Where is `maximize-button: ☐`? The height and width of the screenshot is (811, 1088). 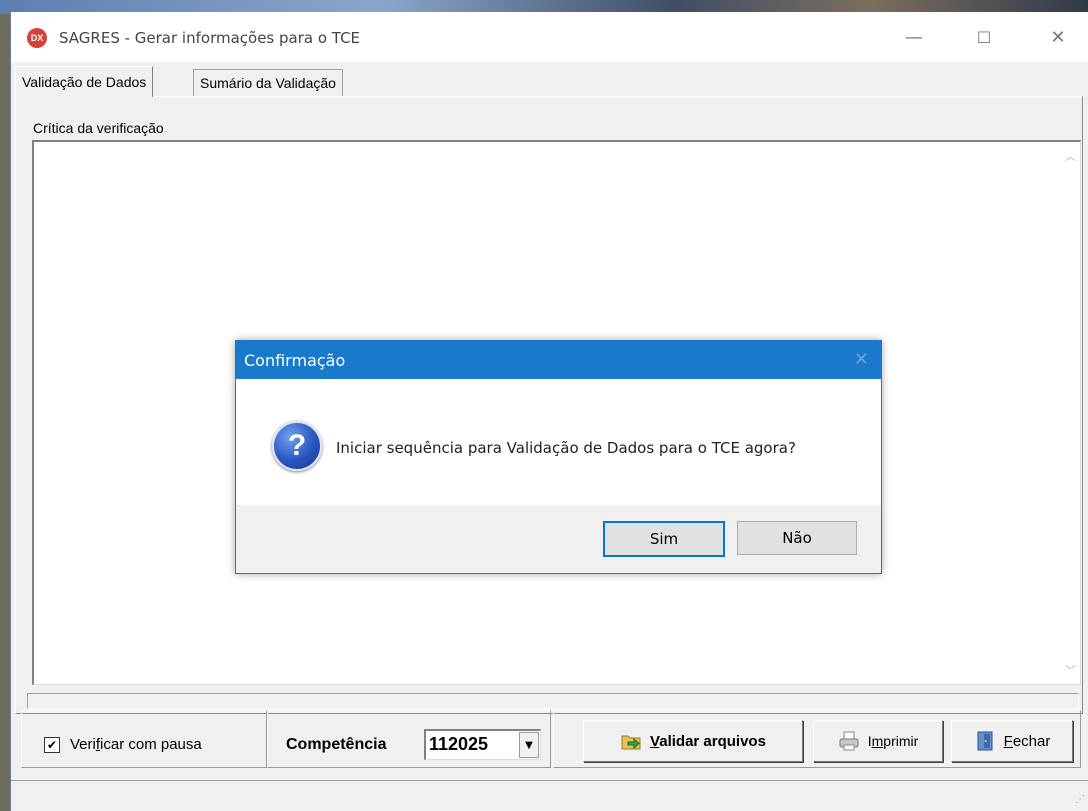
maximize-button: ☐ is located at coordinates (984, 37).